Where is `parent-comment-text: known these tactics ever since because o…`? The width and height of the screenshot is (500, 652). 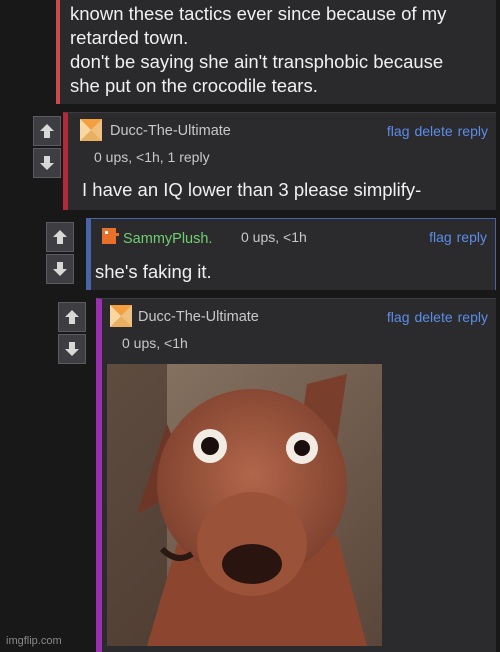 parent-comment-text: known these tactics ever since because o… is located at coordinates (279, 50).